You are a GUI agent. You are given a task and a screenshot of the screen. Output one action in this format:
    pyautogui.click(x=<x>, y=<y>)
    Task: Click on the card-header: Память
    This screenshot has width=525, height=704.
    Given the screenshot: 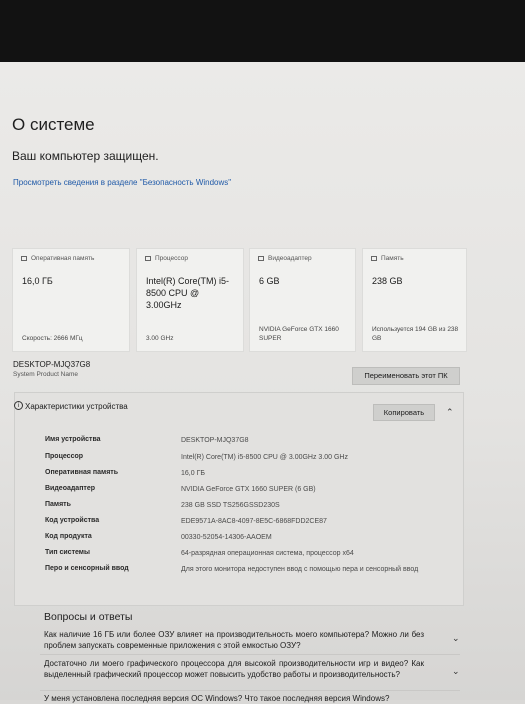 What is the action you would take?
    pyautogui.click(x=392, y=258)
    